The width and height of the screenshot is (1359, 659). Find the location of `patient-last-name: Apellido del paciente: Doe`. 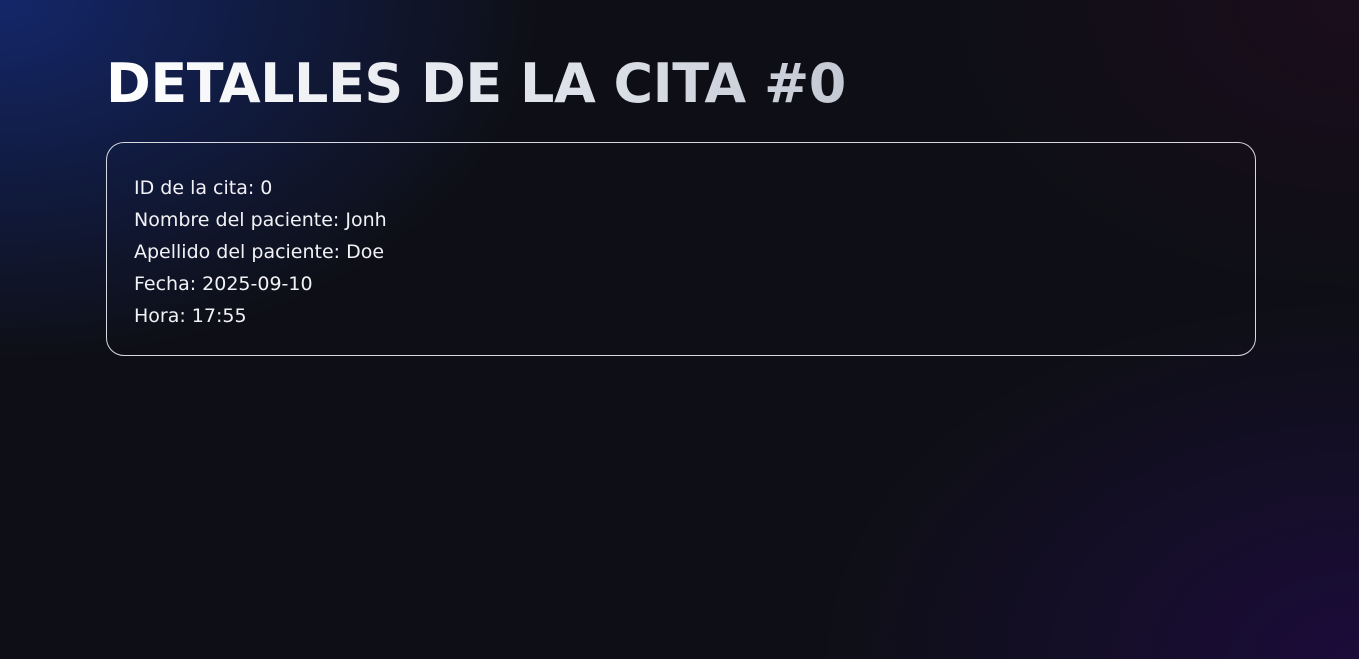

patient-last-name: Apellido del paciente: Doe is located at coordinates (259, 252).